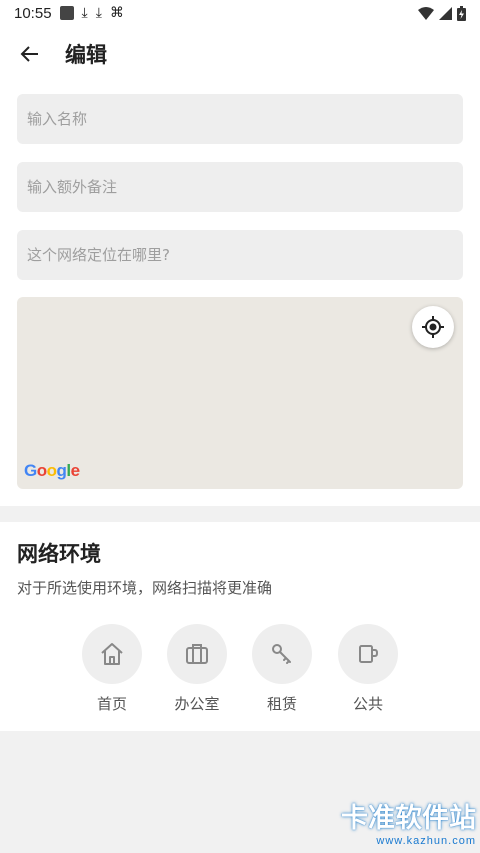  Describe the element at coordinates (240, 13) in the screenshot. I see `status-bar: 10:55 ⤓ ⤓ ⌘` at that location.